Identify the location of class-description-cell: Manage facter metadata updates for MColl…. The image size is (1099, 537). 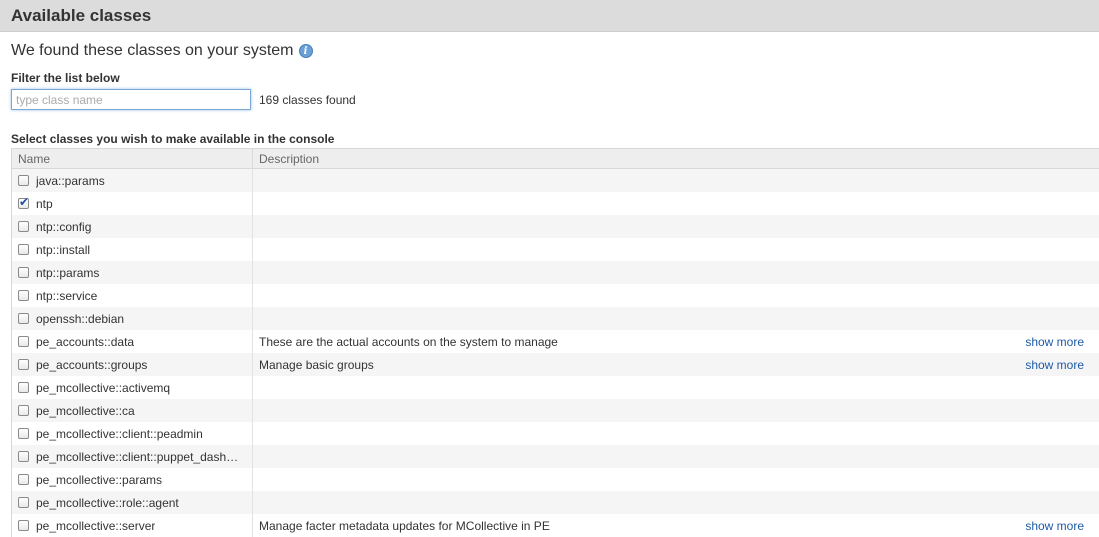
(676, 525).